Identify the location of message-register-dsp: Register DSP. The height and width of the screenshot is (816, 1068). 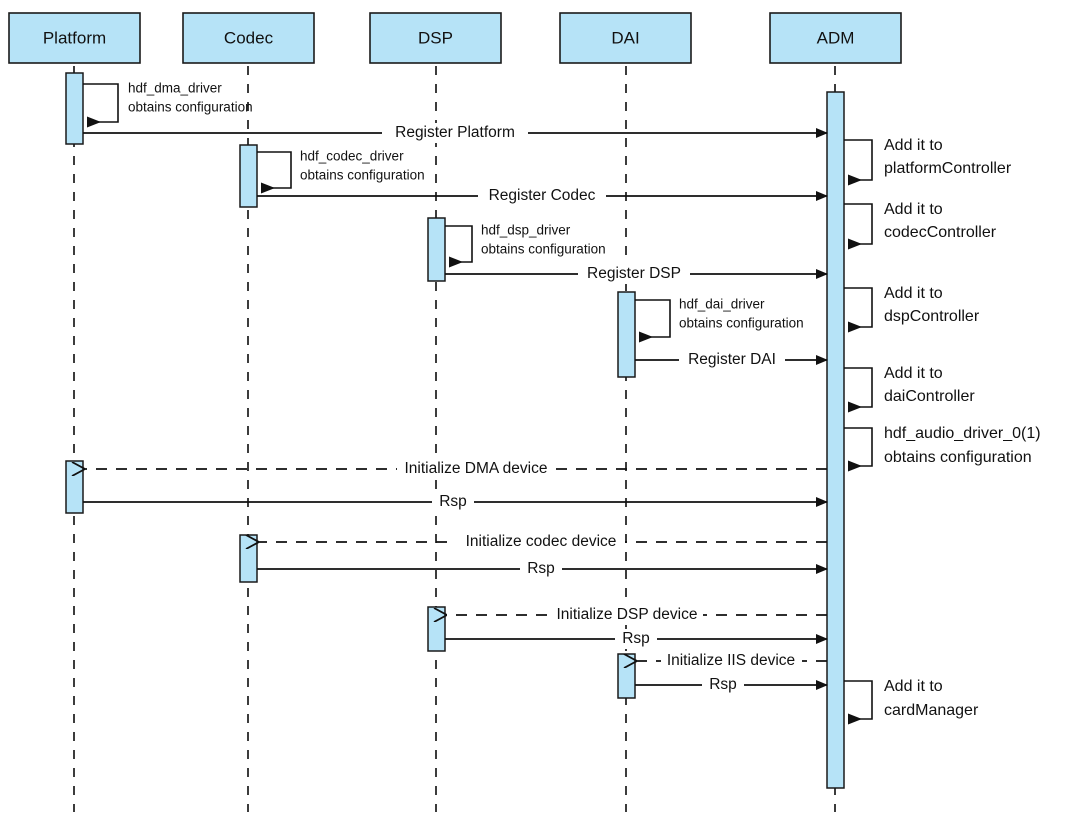
(636, 274).